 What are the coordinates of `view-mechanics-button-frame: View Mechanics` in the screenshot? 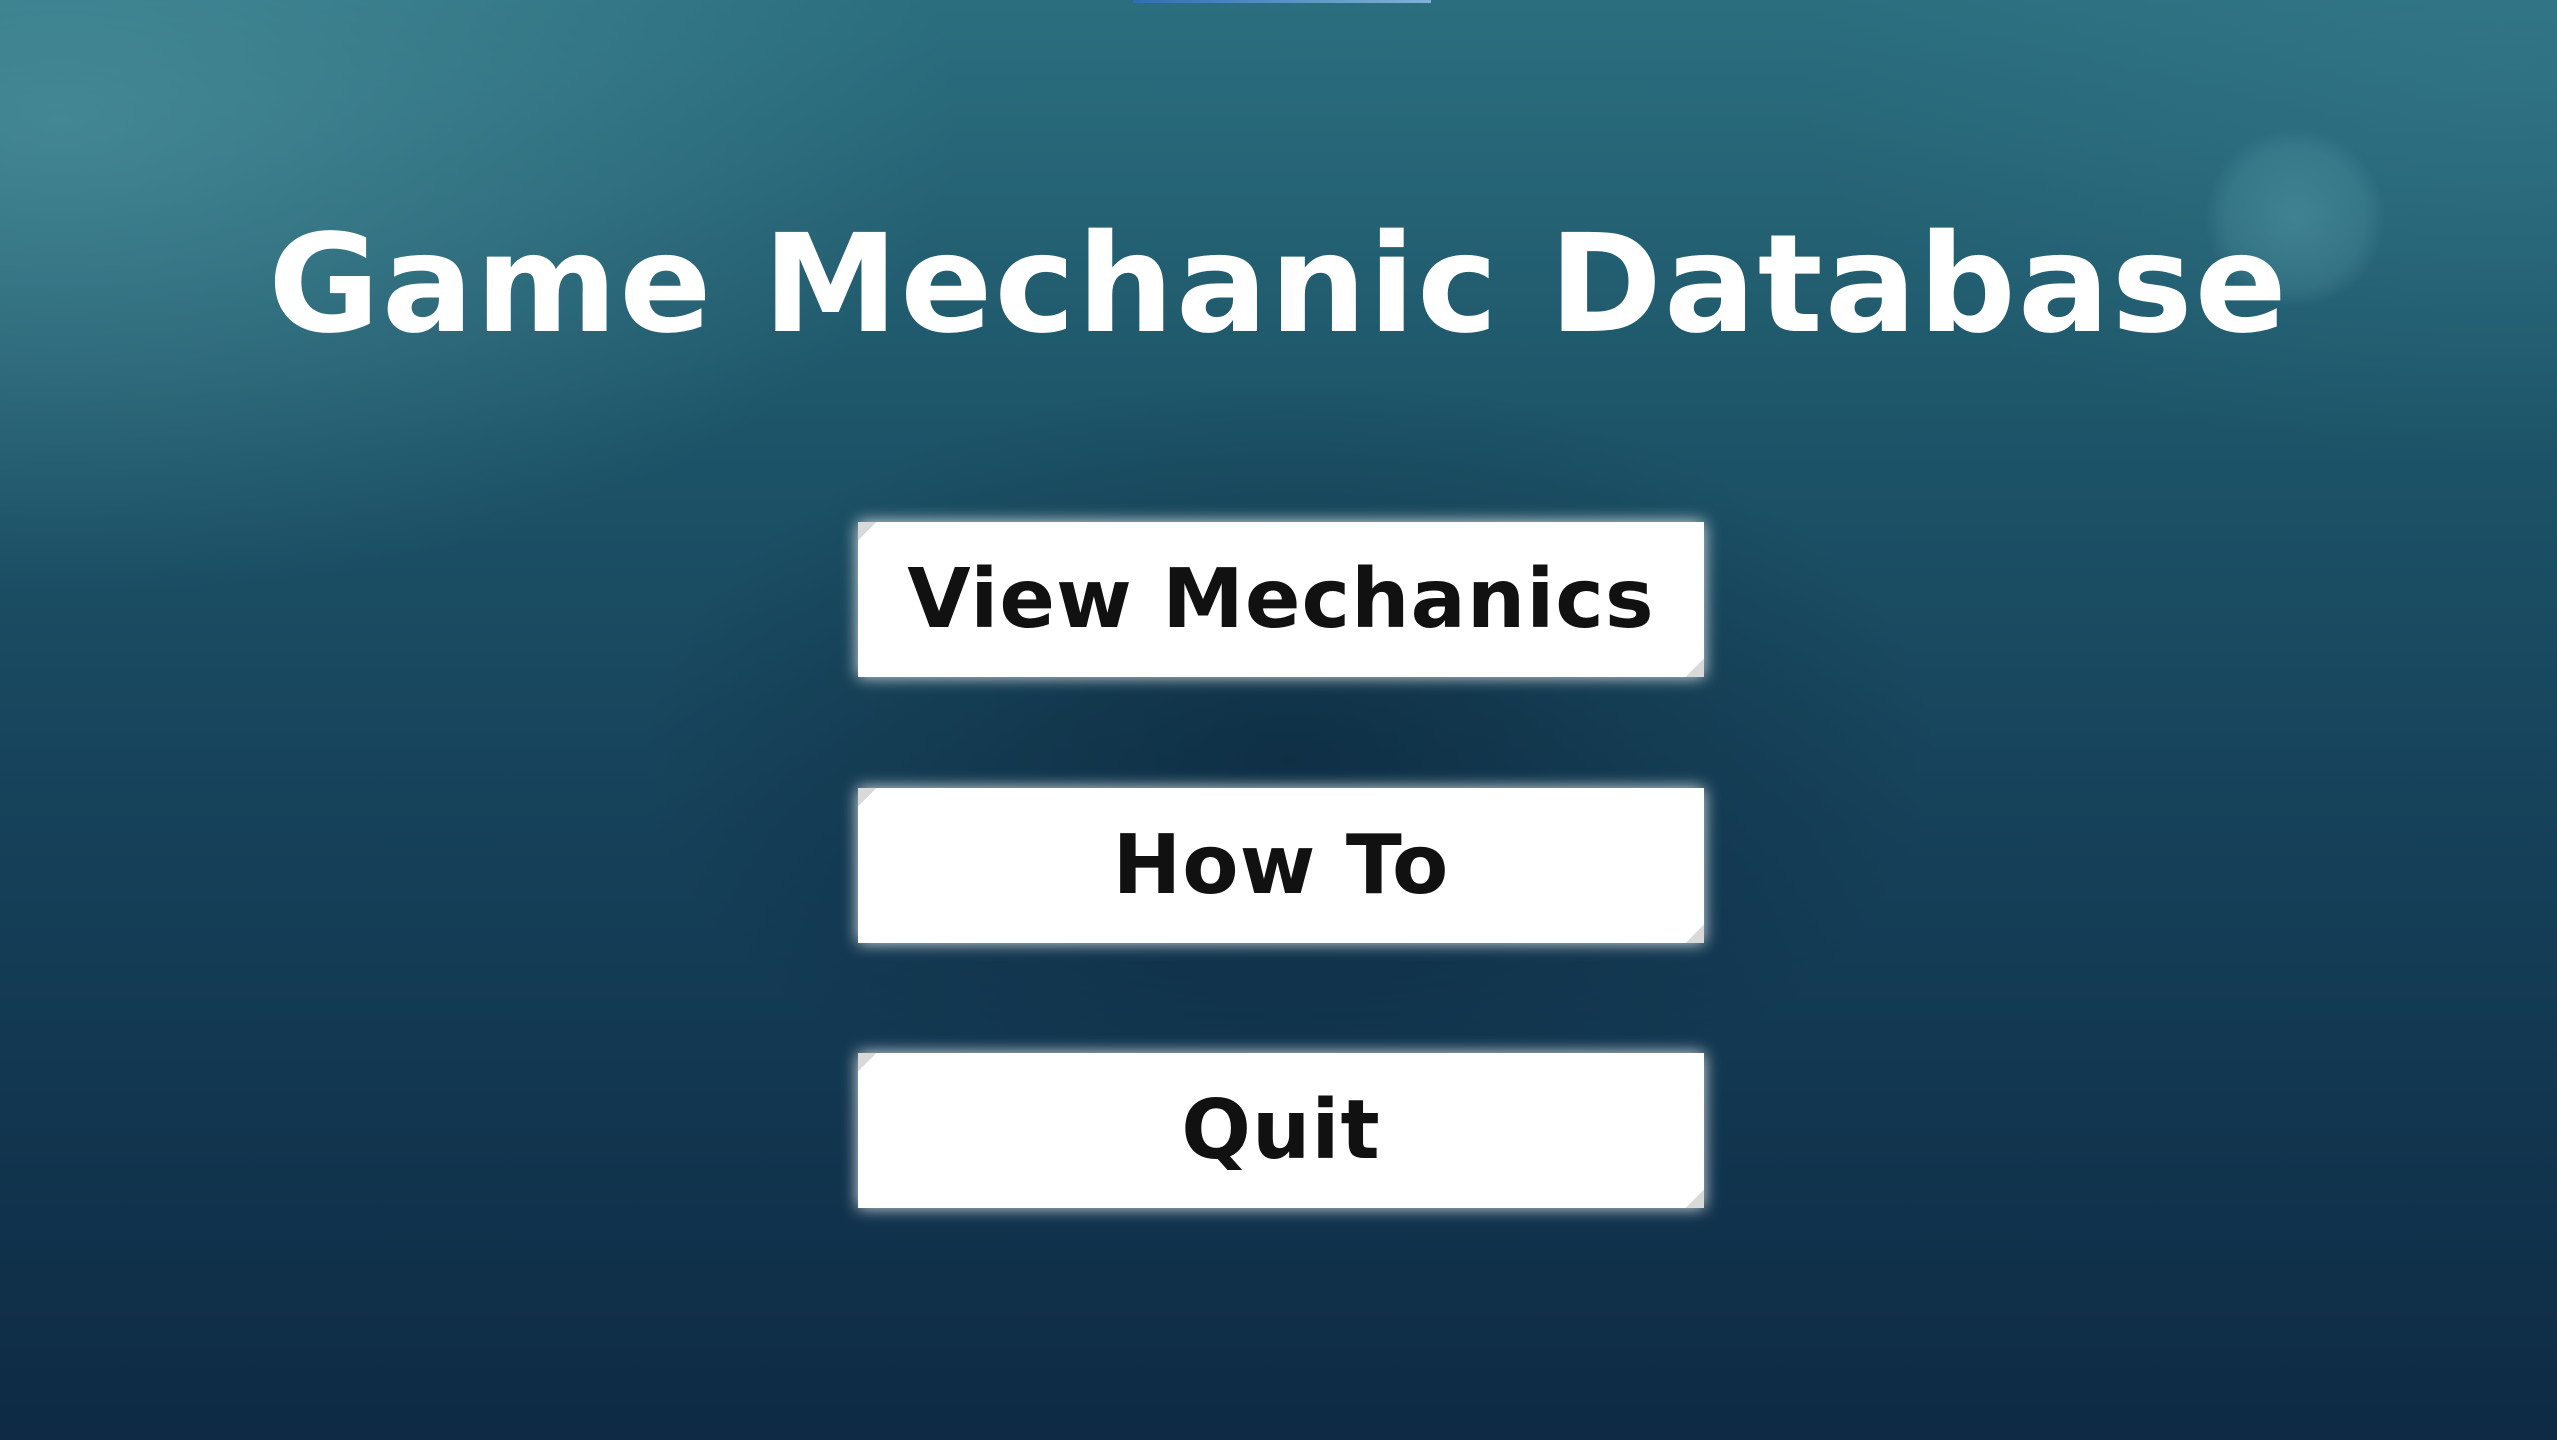 It's located at (1281, 599).